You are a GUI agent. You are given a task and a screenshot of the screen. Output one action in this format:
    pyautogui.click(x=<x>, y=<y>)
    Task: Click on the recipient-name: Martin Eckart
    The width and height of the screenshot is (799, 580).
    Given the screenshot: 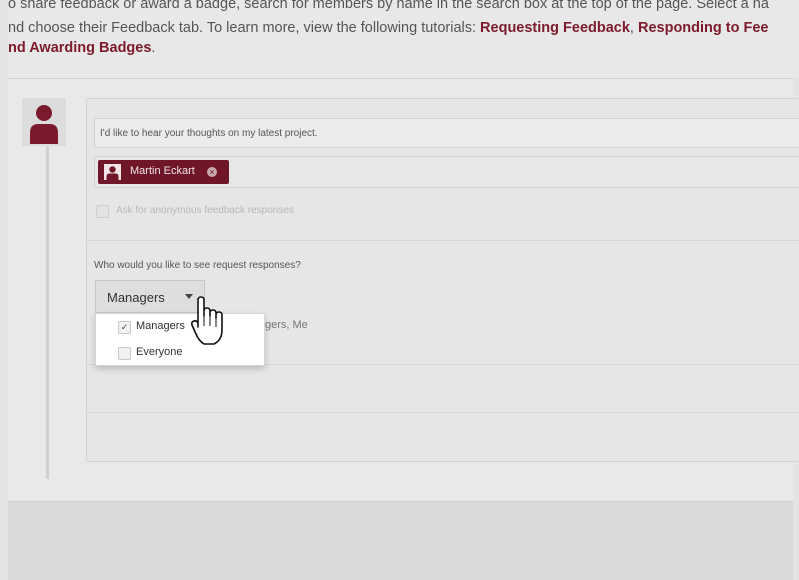 What is the action you would take?
    pyautogui.click(x=162, y=171)
    